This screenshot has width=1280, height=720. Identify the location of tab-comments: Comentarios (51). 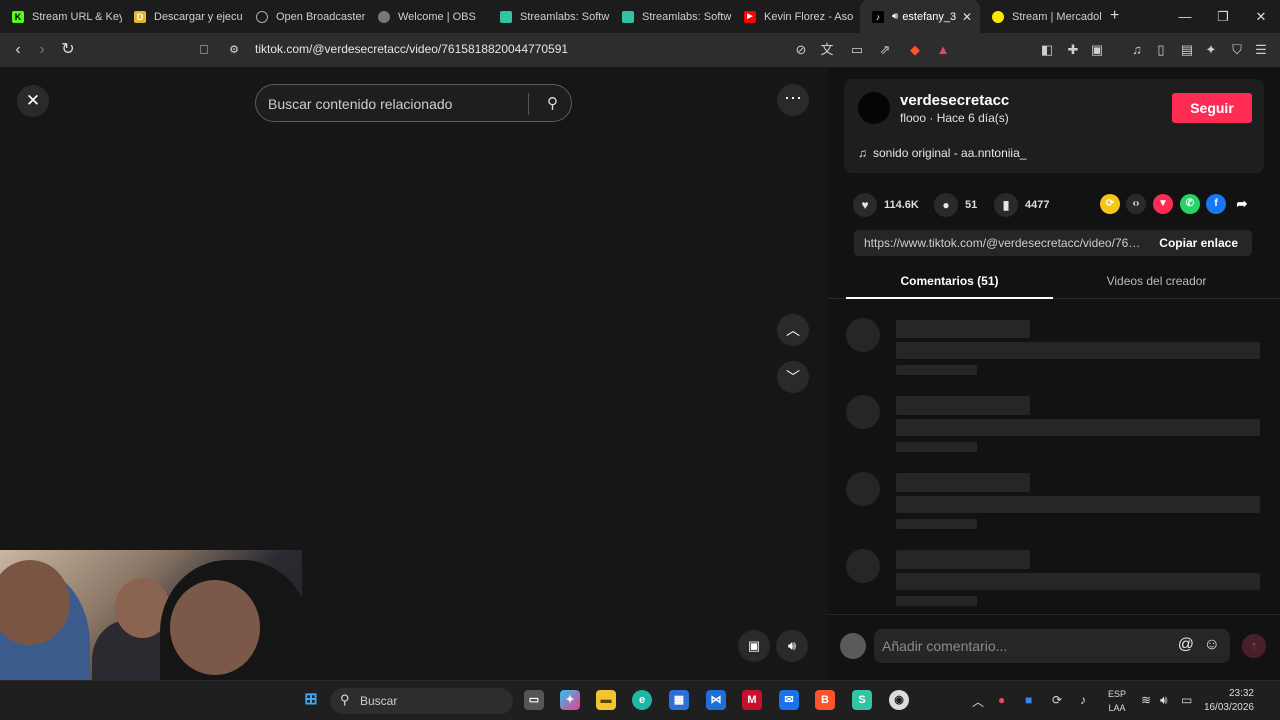
(949, 281).